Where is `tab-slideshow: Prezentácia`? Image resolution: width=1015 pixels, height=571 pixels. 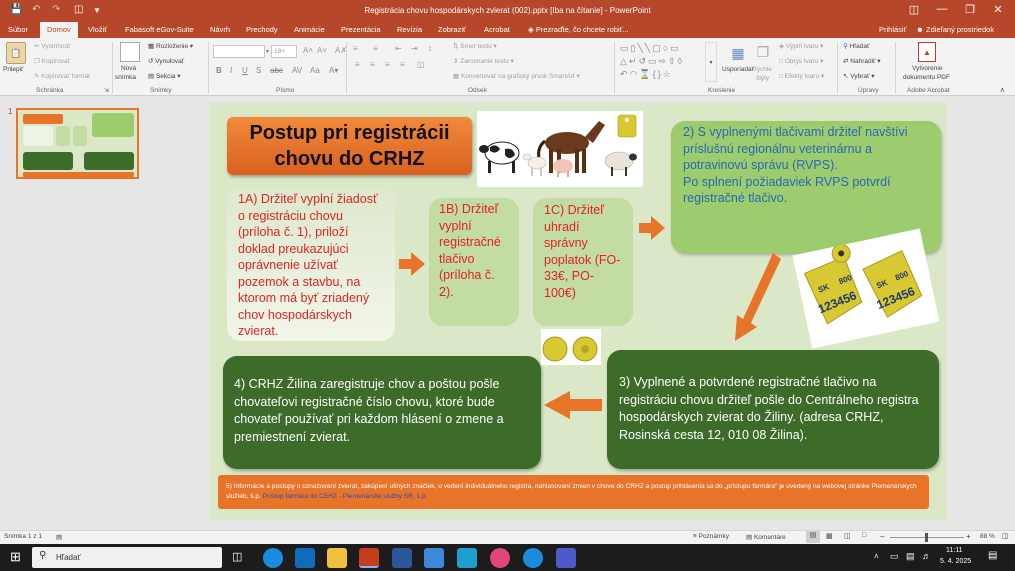 tab-slideshow: Prezentácia is located at coordinates (361, 29).